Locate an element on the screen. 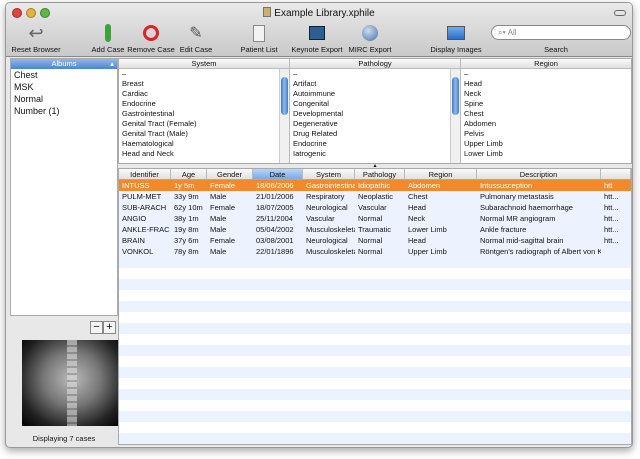 The width and height of the screenshot is (640, 459). table-cell: Male is located at coordinates (218, 229).